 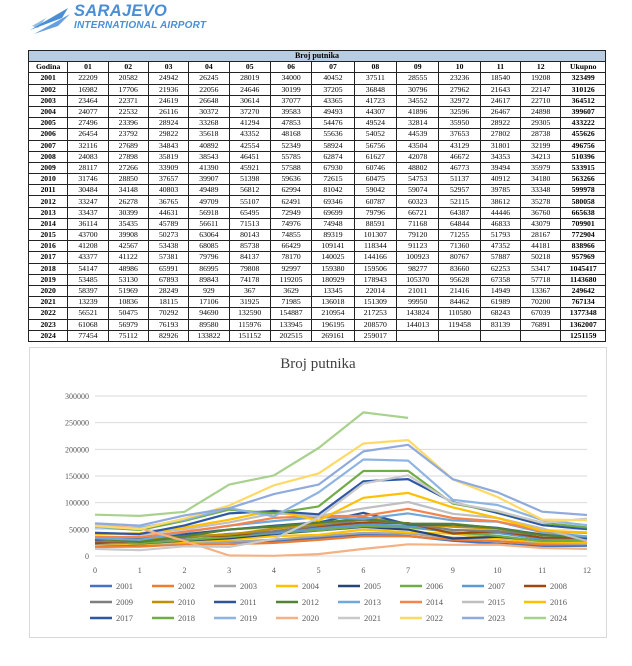 I want to click on x-tick-label: 12, so click(x=587, y=570).